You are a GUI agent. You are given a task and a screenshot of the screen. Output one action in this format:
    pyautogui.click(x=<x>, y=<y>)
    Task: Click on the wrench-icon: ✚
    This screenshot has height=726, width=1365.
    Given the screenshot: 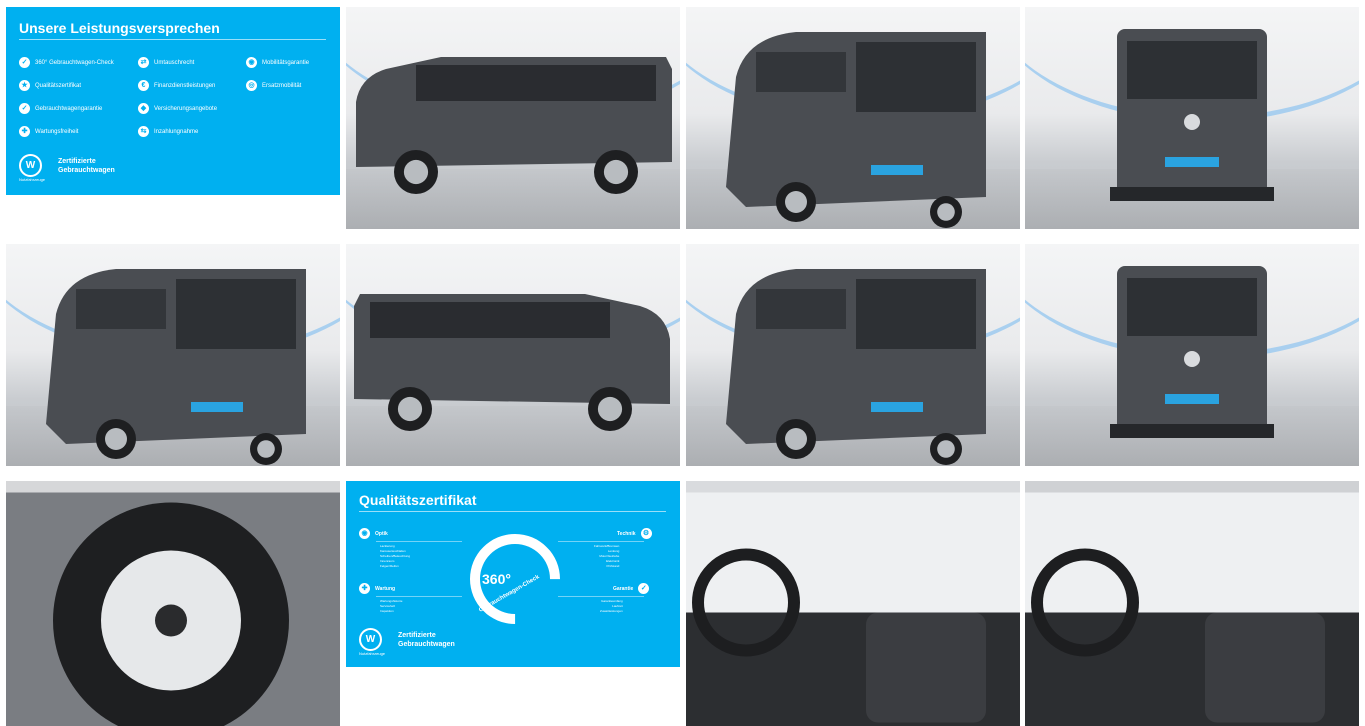 What is the action you would take?
    pyautogui.click(x=364, y=588)
    